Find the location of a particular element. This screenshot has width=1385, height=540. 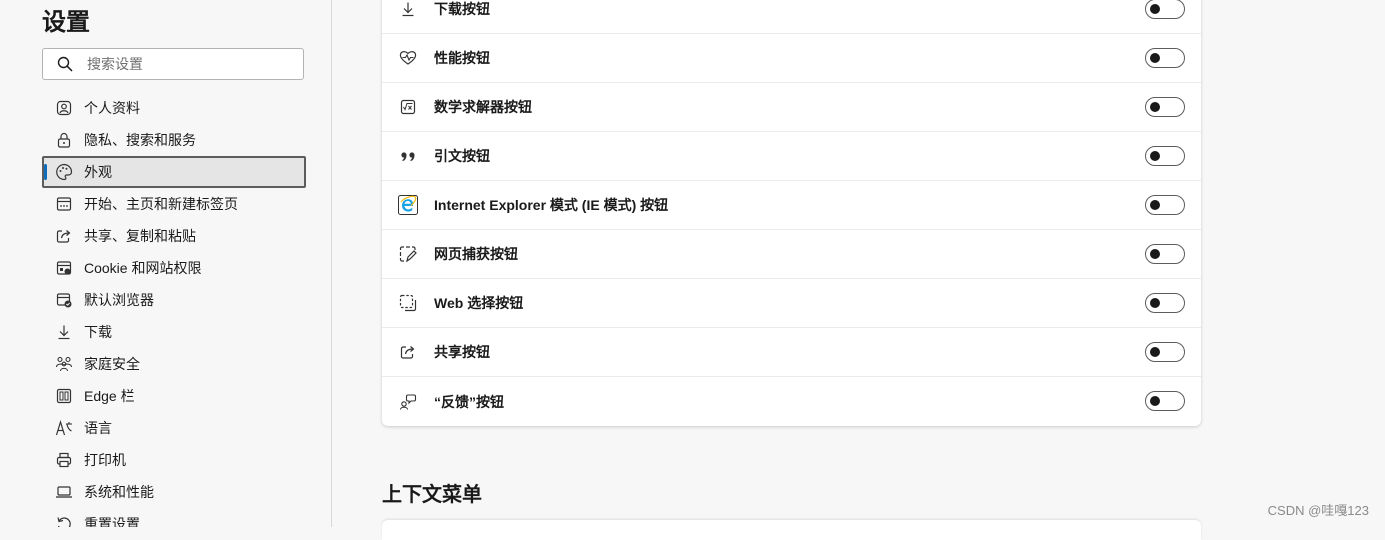

setting-label: 共享按钮 is located at coordinates (462, 352).